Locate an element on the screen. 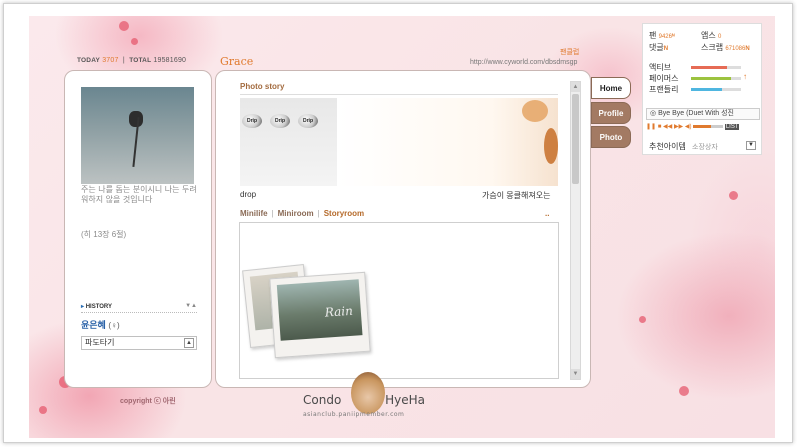 This screenshot has height=447, width=797. apps-stat: 앱스 0 is located at coordinates (711, 35).